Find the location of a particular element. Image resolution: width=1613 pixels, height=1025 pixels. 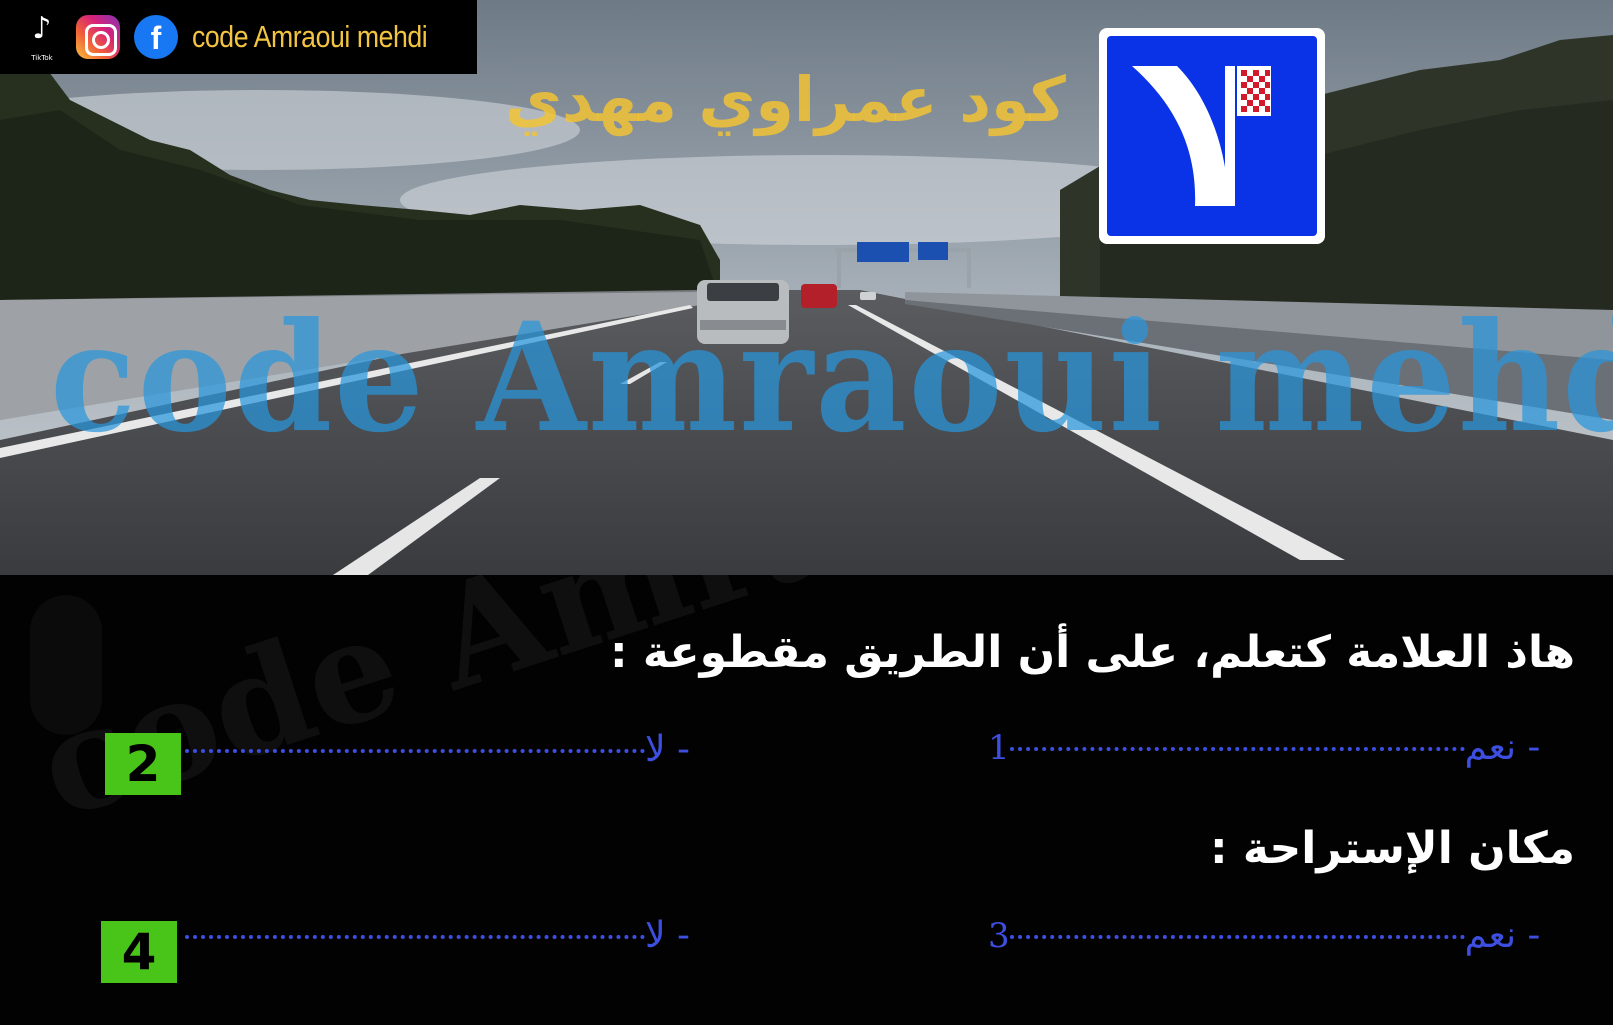

social-header: ♪ TikTok f code Amraoui mehdi is located at coordinates (238, 37).